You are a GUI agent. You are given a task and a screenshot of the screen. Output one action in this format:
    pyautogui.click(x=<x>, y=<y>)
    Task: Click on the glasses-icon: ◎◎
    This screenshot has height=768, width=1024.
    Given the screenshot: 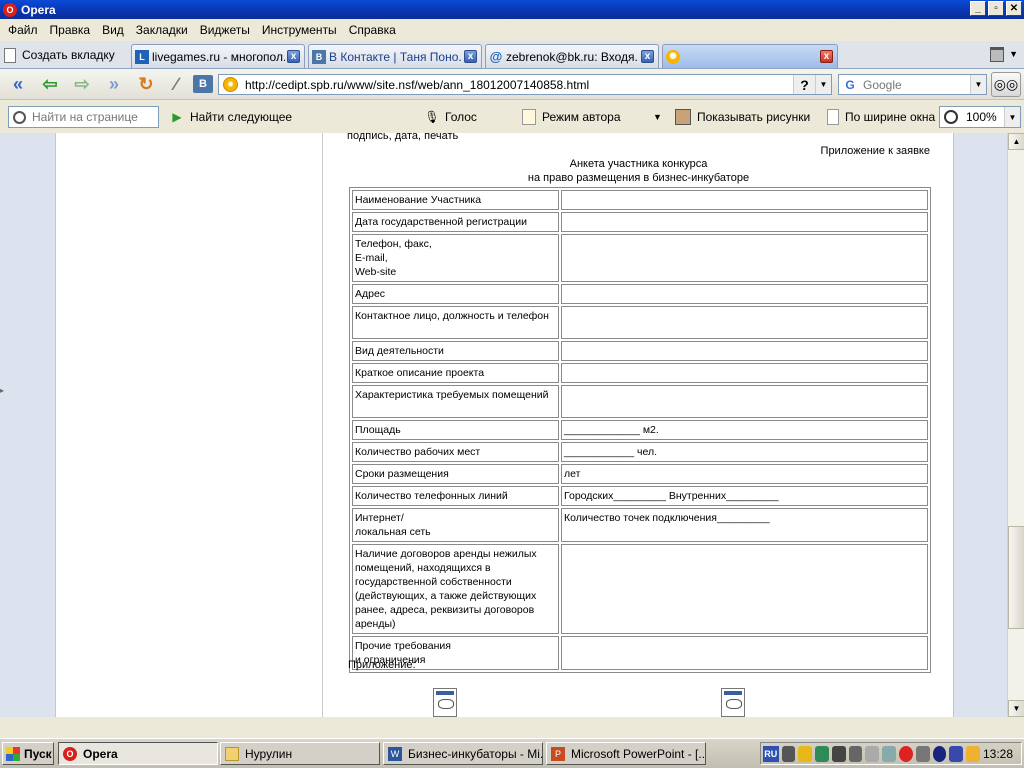 What is the action you would take?
    pyautogui.click(x=1006, y=84)
    